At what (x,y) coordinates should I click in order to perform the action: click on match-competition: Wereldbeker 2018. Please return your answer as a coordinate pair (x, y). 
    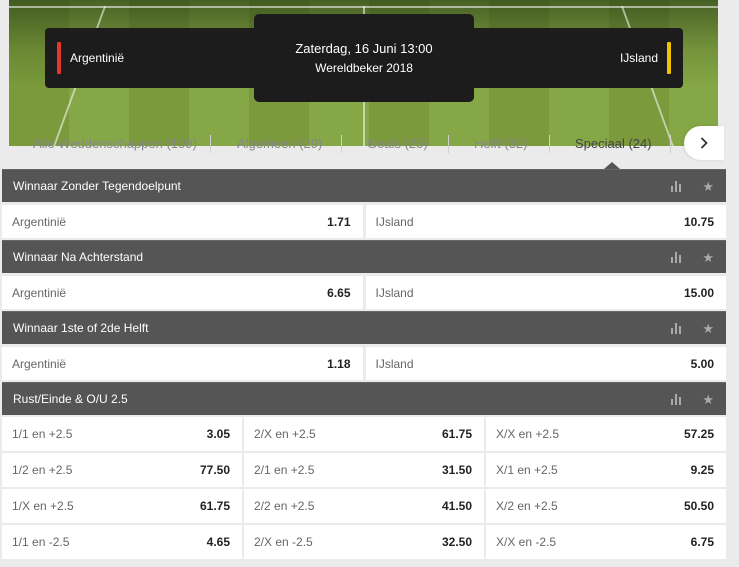
    Looking at the image, I should click on (364, 68).